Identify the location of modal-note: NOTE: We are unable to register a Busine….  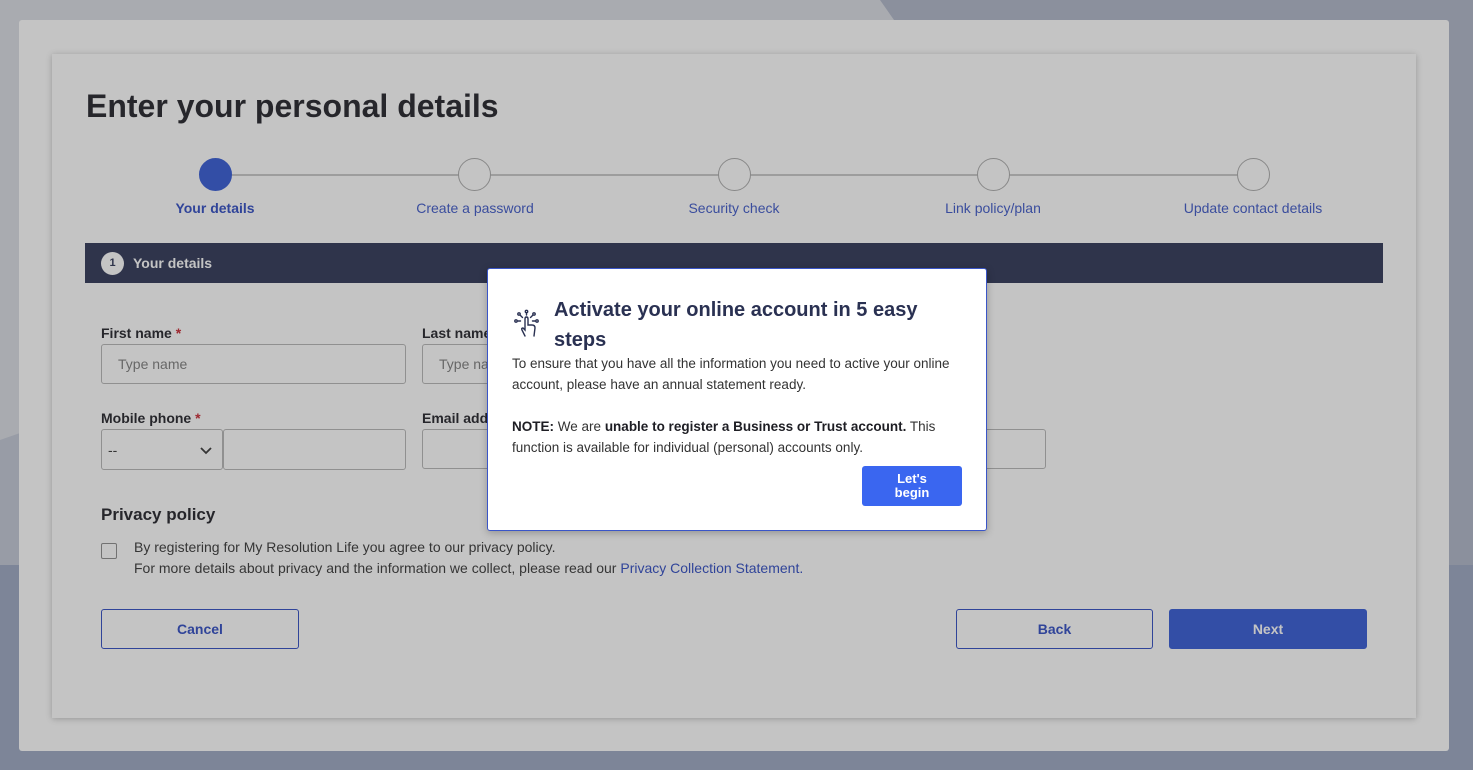
(724, 437).